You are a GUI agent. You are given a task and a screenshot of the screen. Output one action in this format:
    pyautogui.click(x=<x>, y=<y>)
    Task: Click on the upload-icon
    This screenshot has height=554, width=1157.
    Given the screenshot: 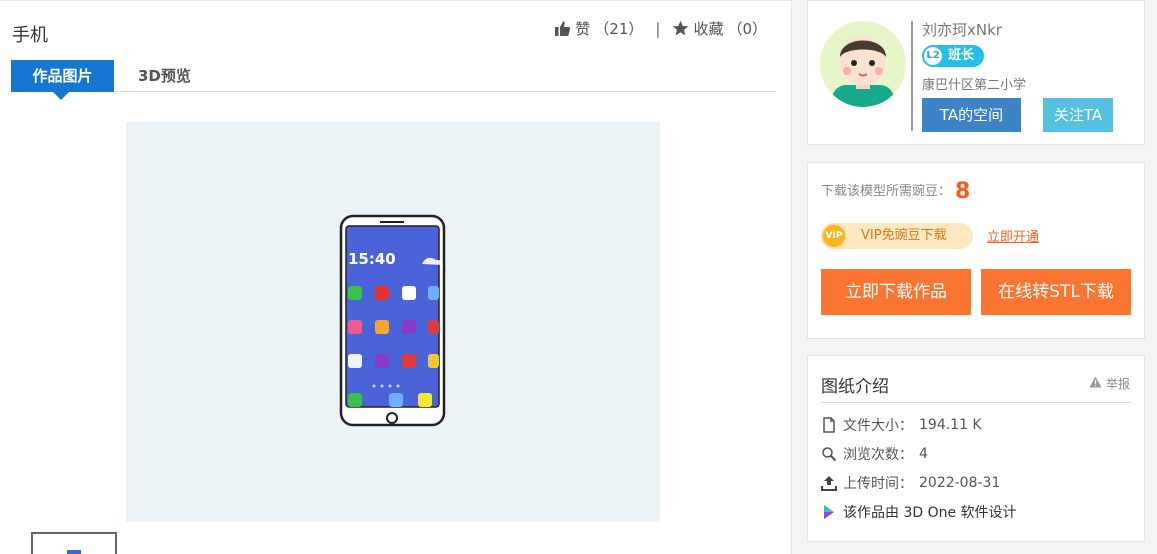 What is the action you would take?
    pyautogui.click(x=829, y=483)
    